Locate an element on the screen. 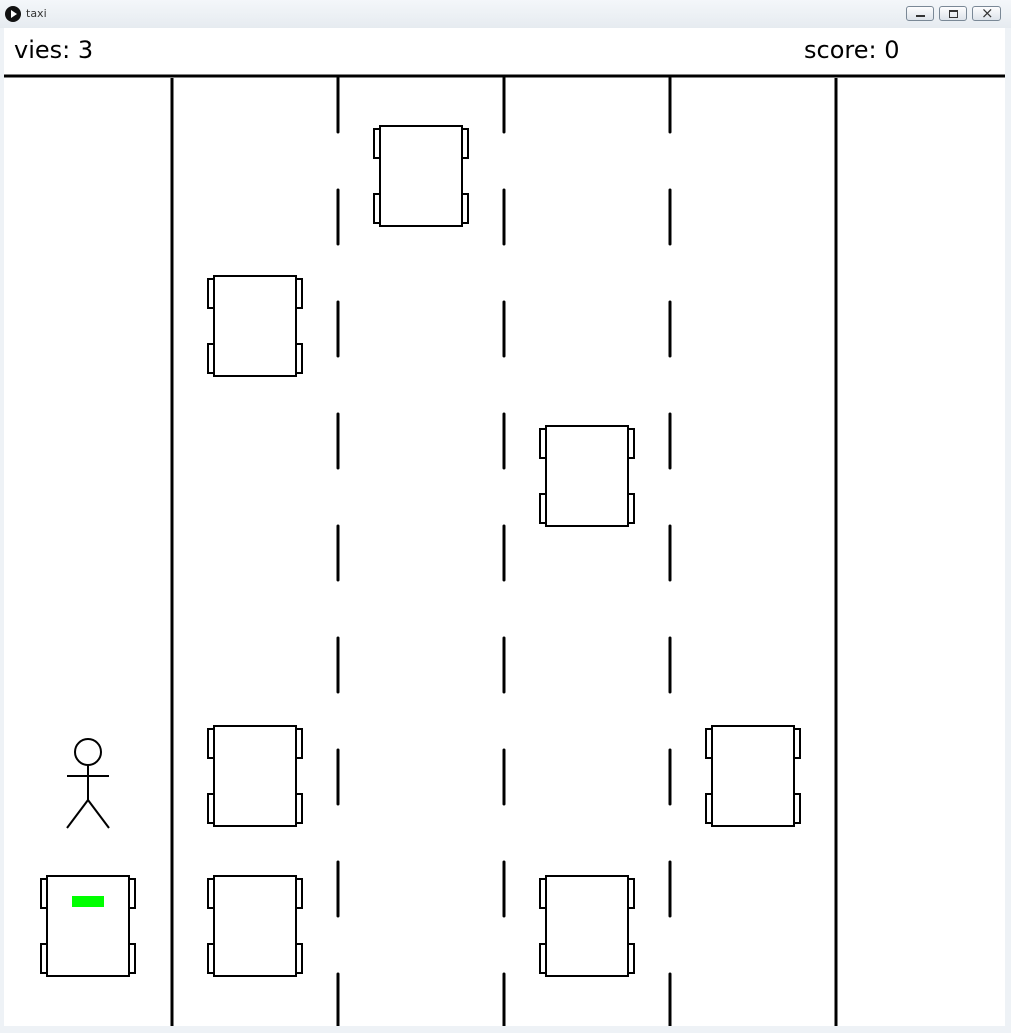 The image size is (1011, 1033). close-button is located at coordinates (986, 13).